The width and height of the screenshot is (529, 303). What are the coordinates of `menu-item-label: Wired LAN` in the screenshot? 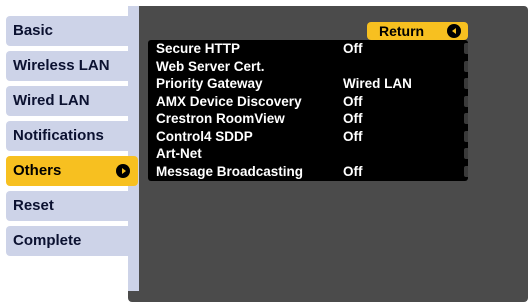 It's located at (51, 100).